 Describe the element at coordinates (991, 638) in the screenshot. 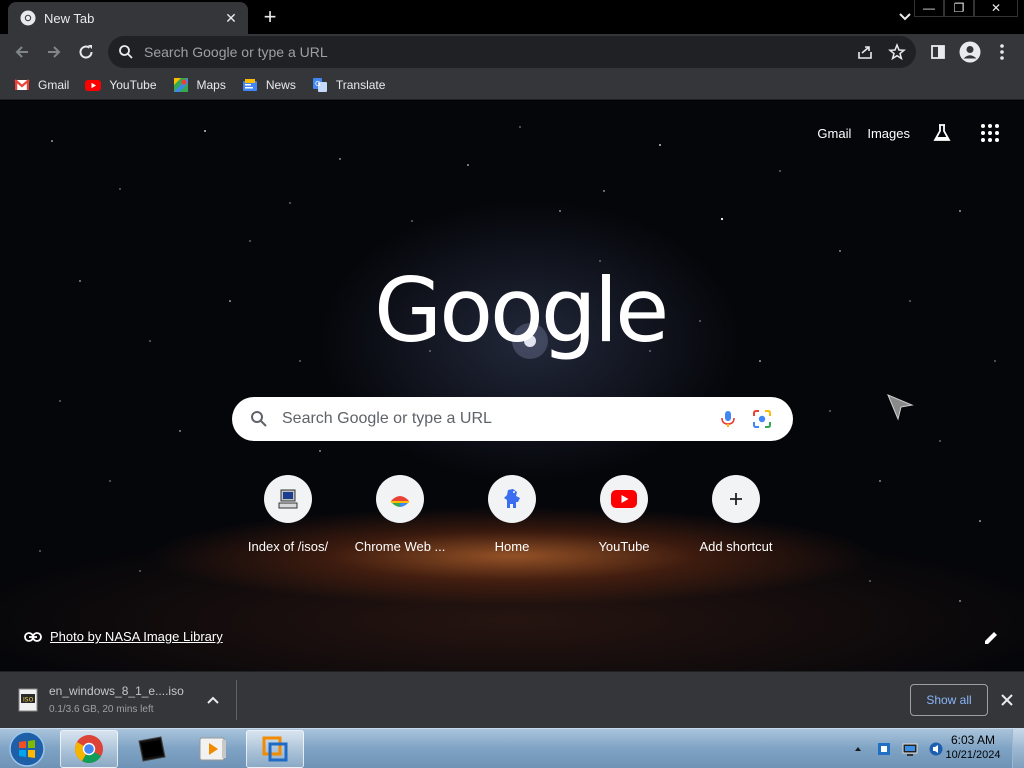

I see `customize-pencil-icon` at that location.